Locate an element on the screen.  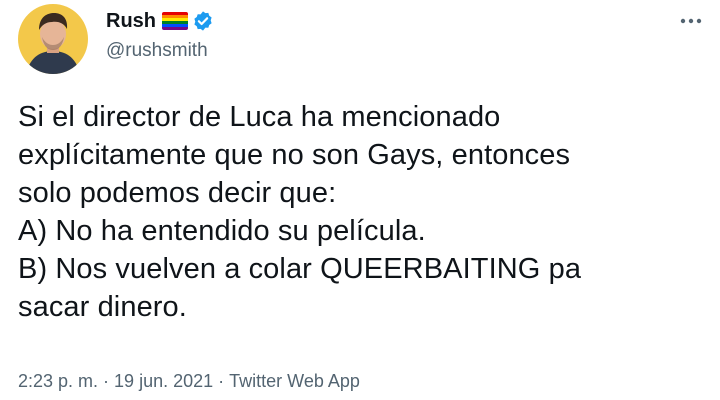
tweet-date-link: 19 jun. 2021 is located at coordinates (163, 381).